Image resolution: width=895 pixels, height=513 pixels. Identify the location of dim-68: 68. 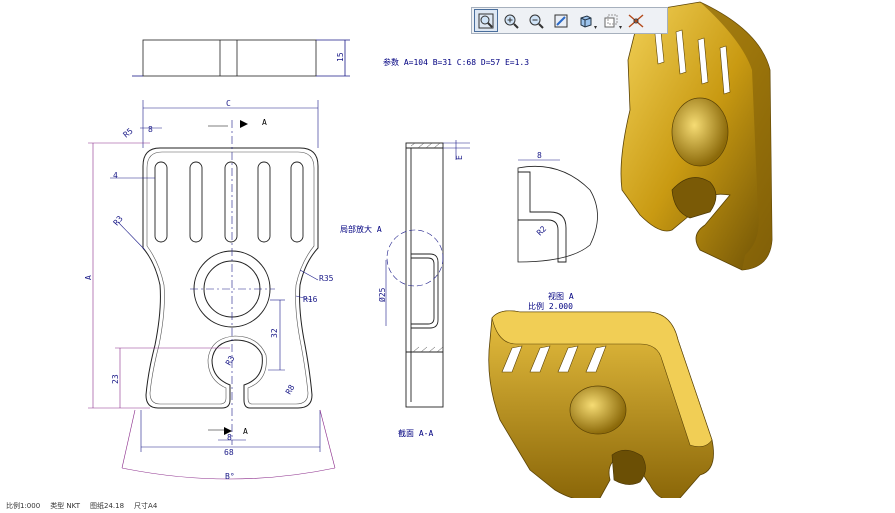
(229, 452).